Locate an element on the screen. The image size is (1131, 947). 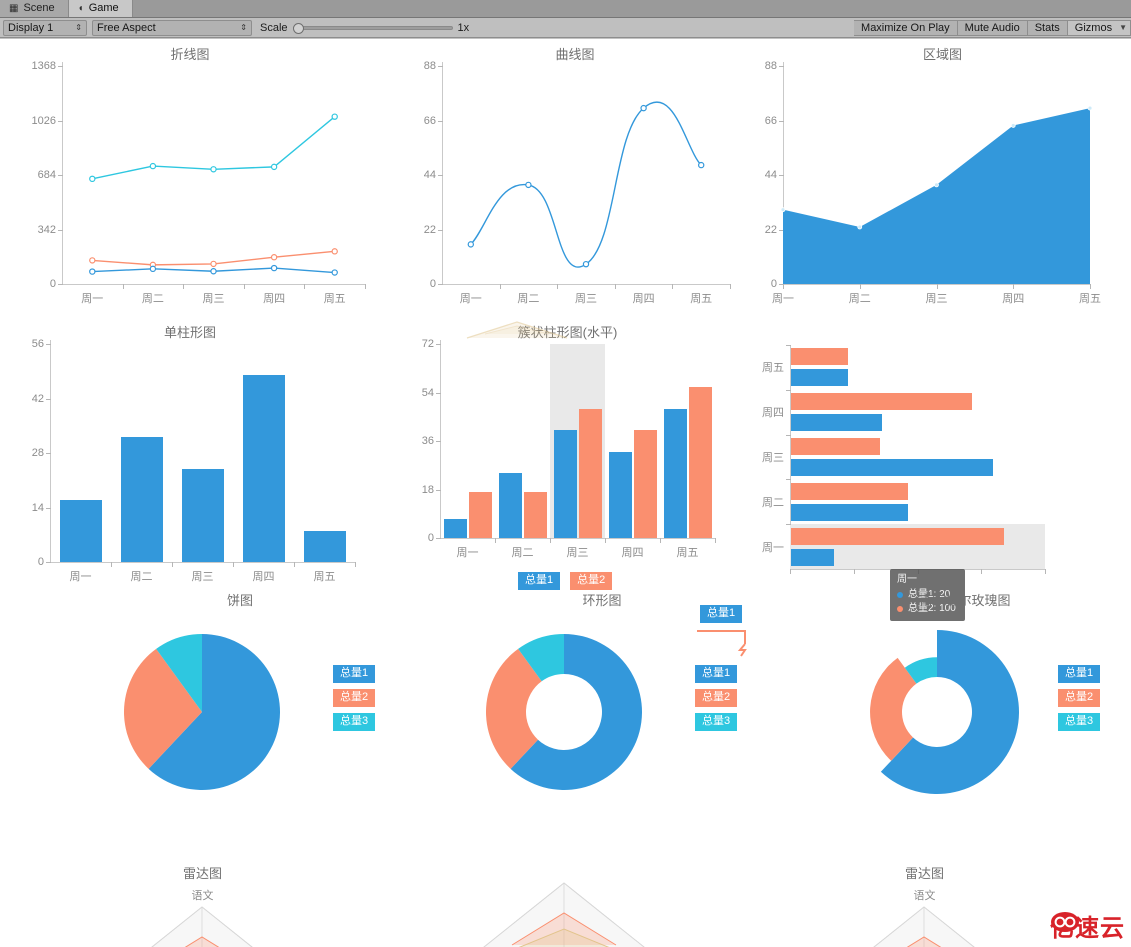
scale-value: 1x is located at coordinates (463, 27).